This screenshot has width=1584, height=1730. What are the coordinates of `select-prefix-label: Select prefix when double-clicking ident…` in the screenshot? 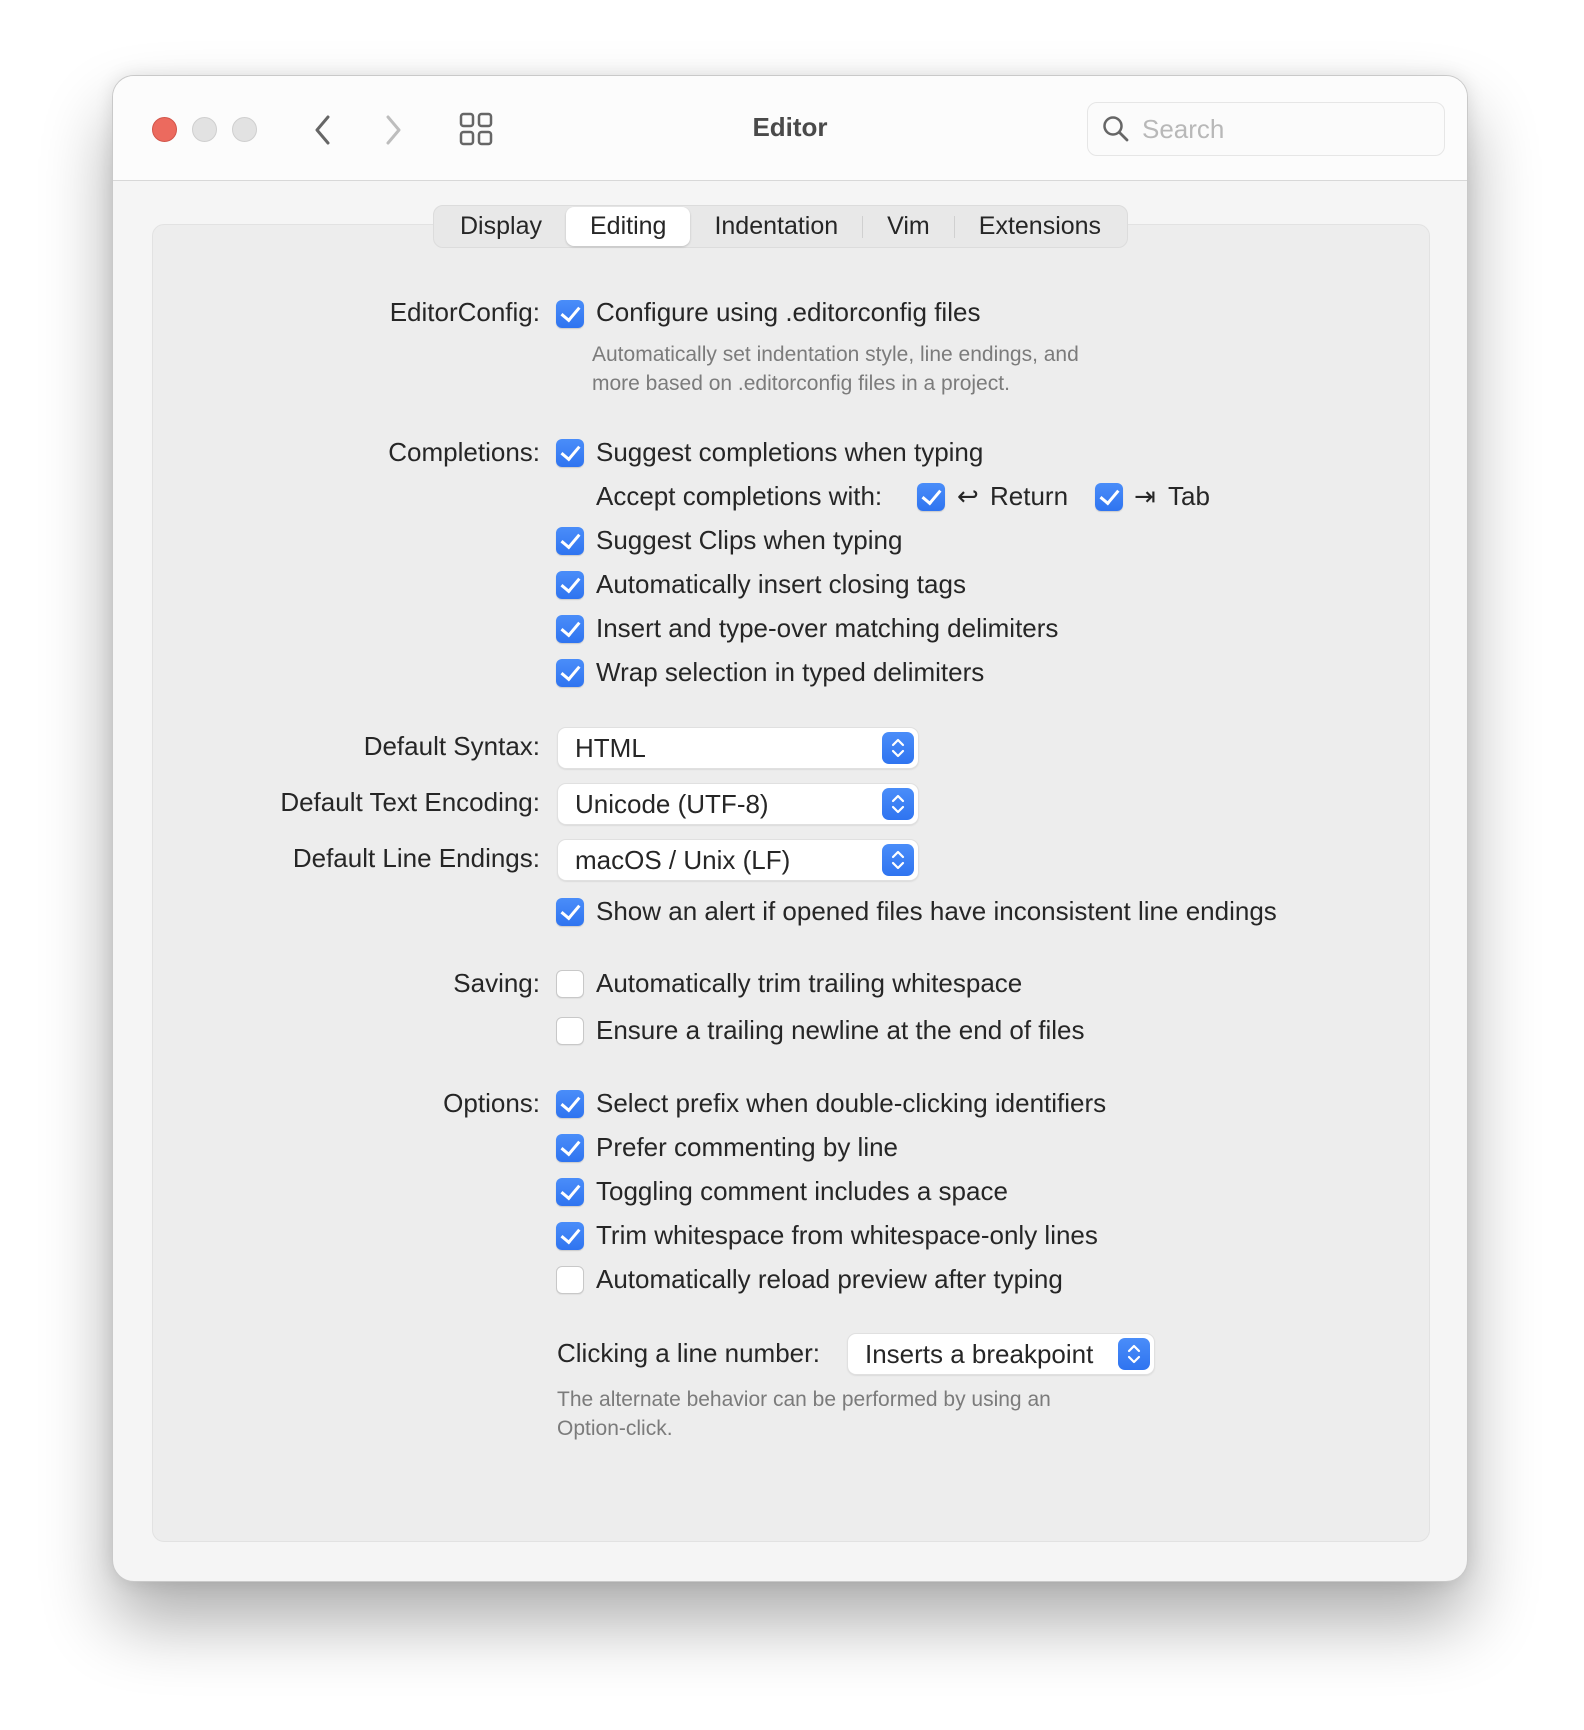 It's located at (851, 1103).